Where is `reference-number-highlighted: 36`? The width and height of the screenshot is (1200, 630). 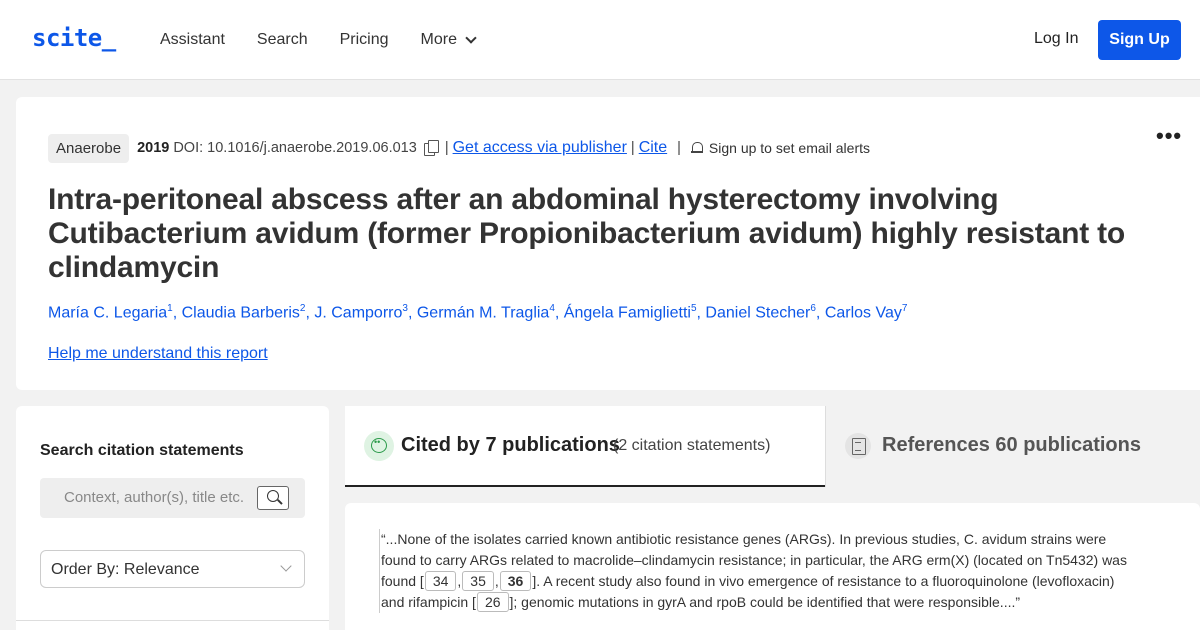
reference-number-highlighted: 36 is located at coordinates (515, 581).